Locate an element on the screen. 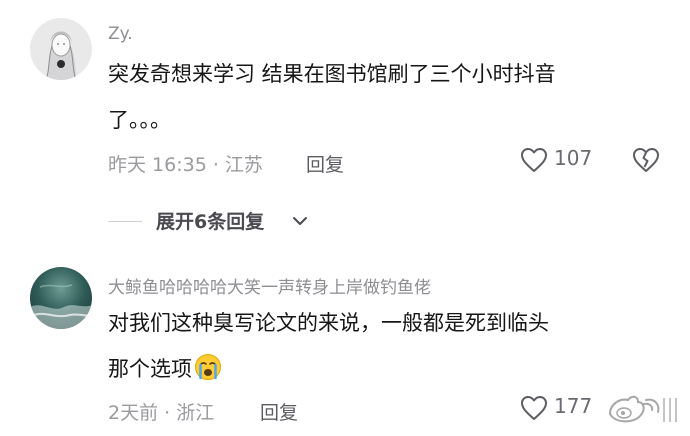 The width and height of the screenshot is (690, 436). crying-face-emoji is located at coordinates (208, 367).